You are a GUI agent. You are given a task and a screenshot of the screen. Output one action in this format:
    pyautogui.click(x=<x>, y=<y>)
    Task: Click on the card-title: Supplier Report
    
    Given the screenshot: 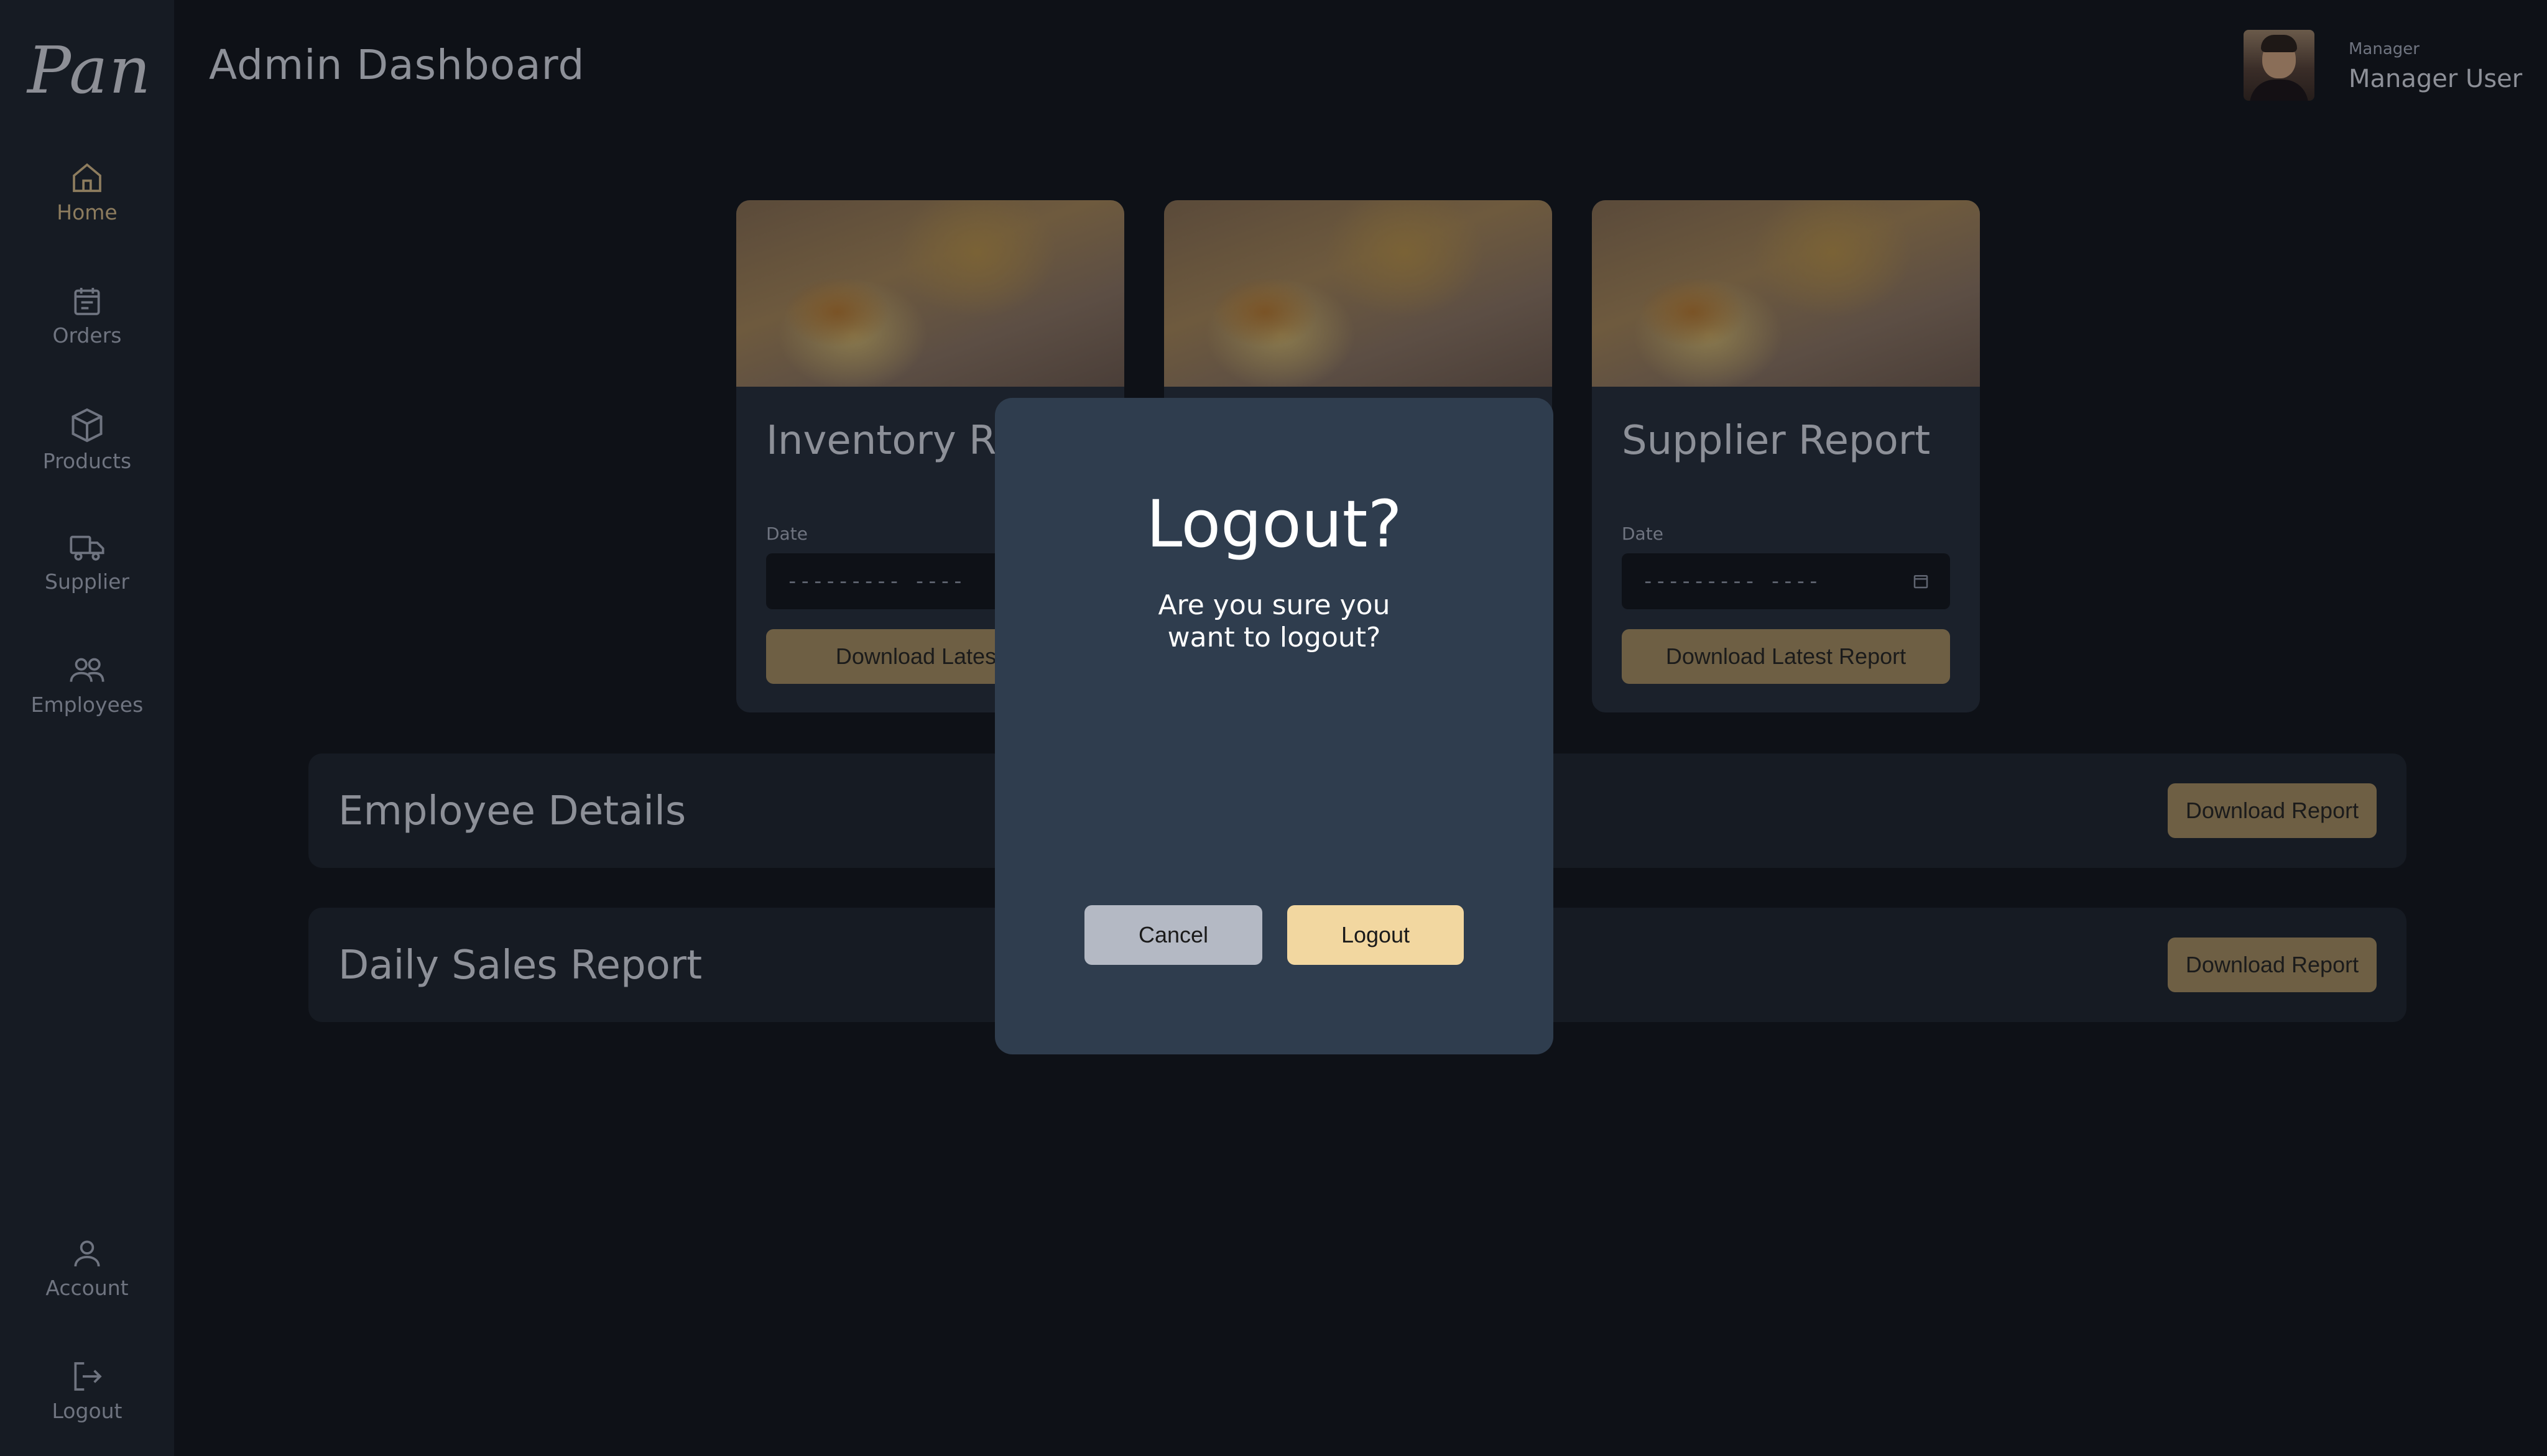 What is the action you would take?
    pyautogui.click(x=1776, y=441)
    